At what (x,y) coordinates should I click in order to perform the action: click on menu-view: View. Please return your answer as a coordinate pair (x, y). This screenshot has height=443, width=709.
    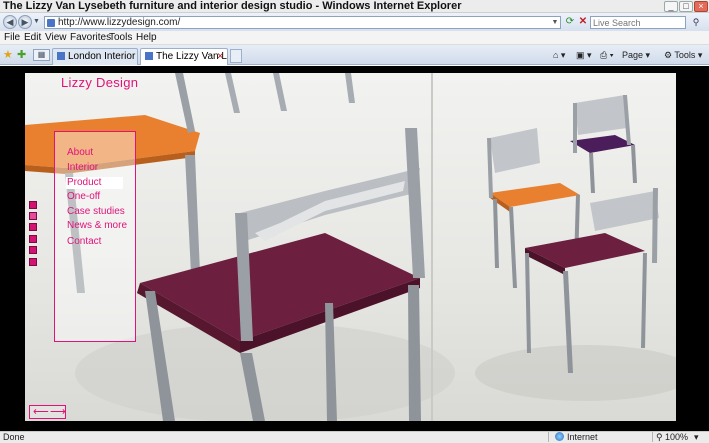
    Looking at the image, I should click on (56, 38).